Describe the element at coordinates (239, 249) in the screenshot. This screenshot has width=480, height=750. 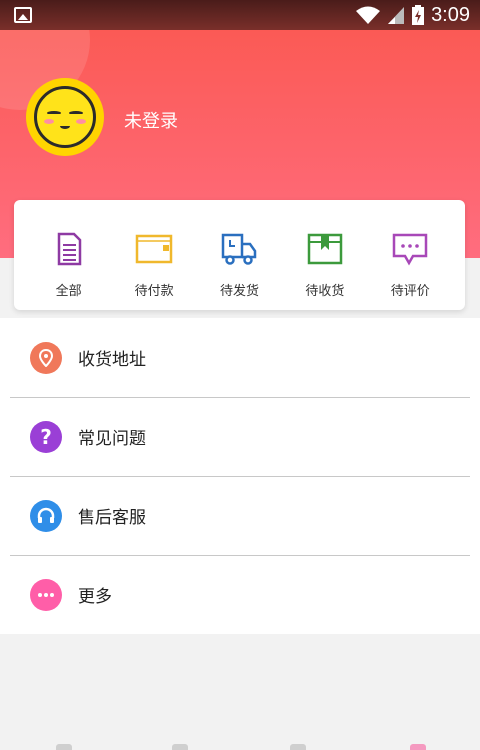
I see `truck-icon` at that location.